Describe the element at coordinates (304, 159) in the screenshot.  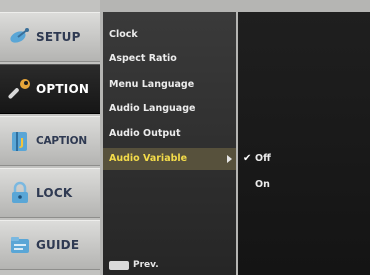
I see `option-off: ✔ Off` at that location.